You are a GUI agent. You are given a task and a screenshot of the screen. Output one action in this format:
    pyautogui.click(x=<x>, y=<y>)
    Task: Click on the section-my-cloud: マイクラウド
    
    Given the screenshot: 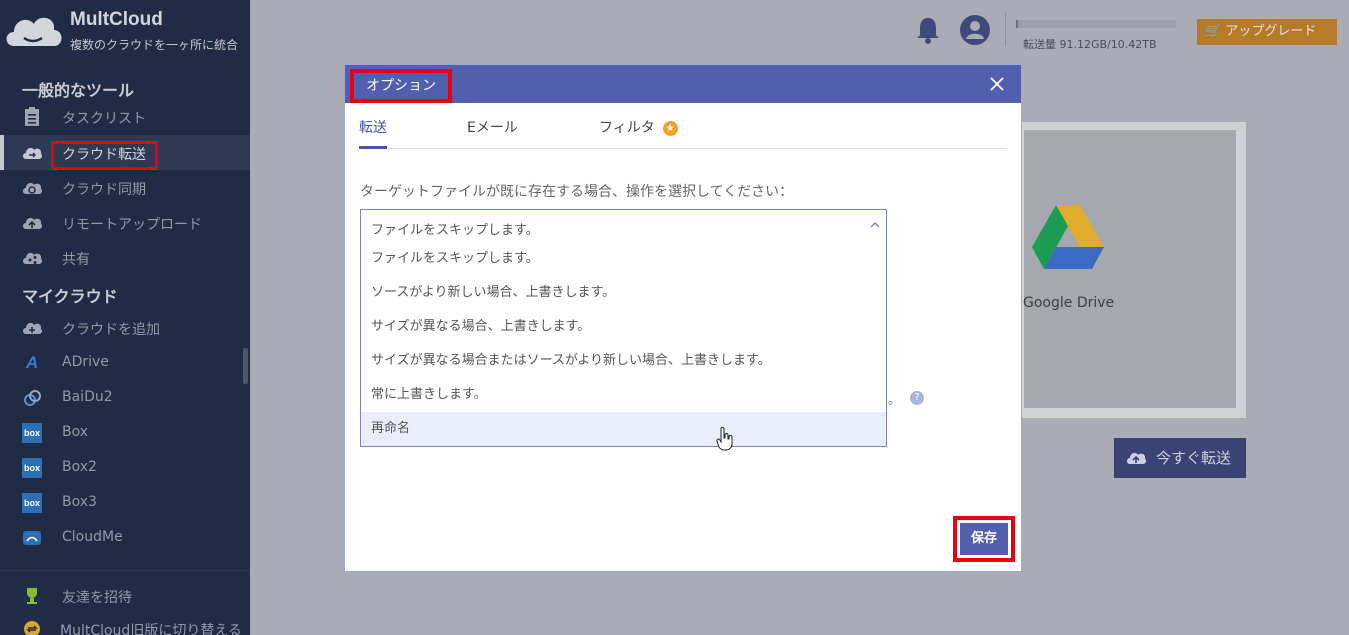 What is the action you would take?
    pyautogui.click(x=70, y=296)
    